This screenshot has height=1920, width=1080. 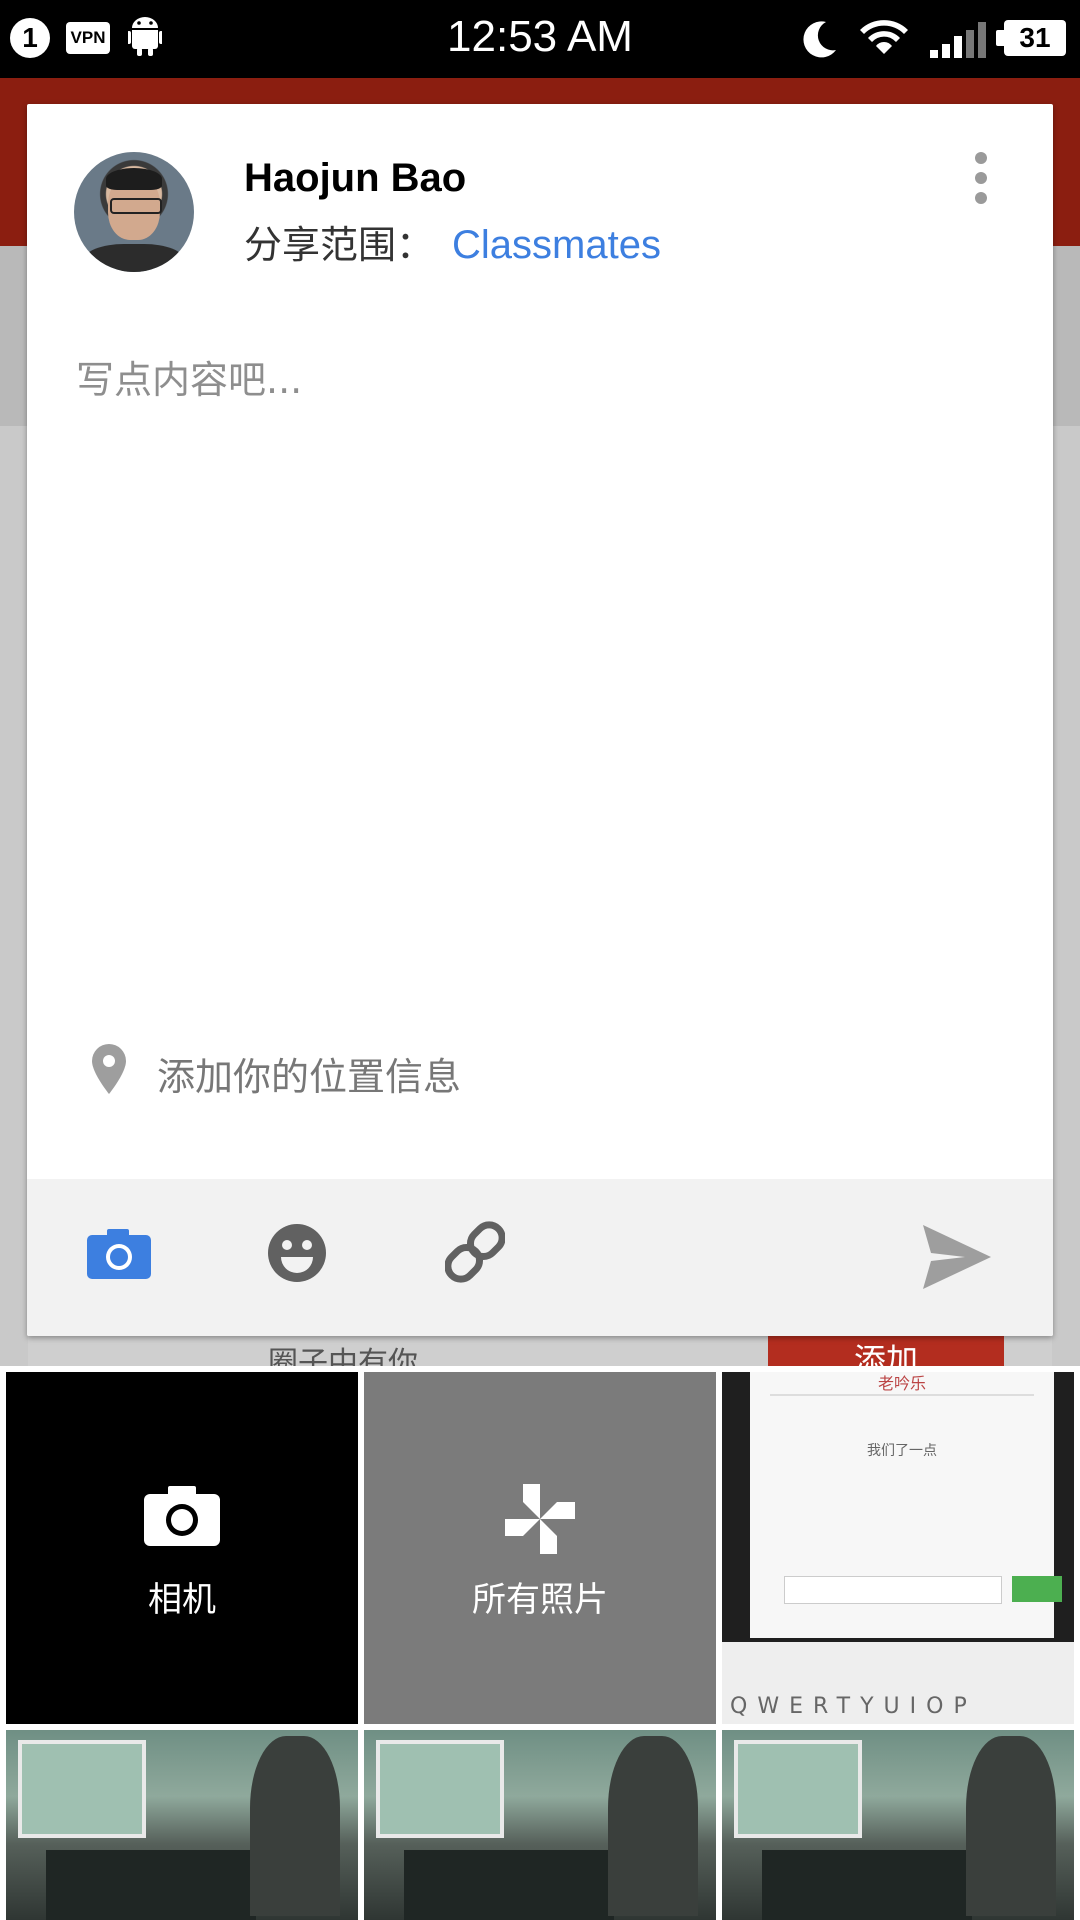 I want to click on post-toolbar, so click(x=540, y=1257).